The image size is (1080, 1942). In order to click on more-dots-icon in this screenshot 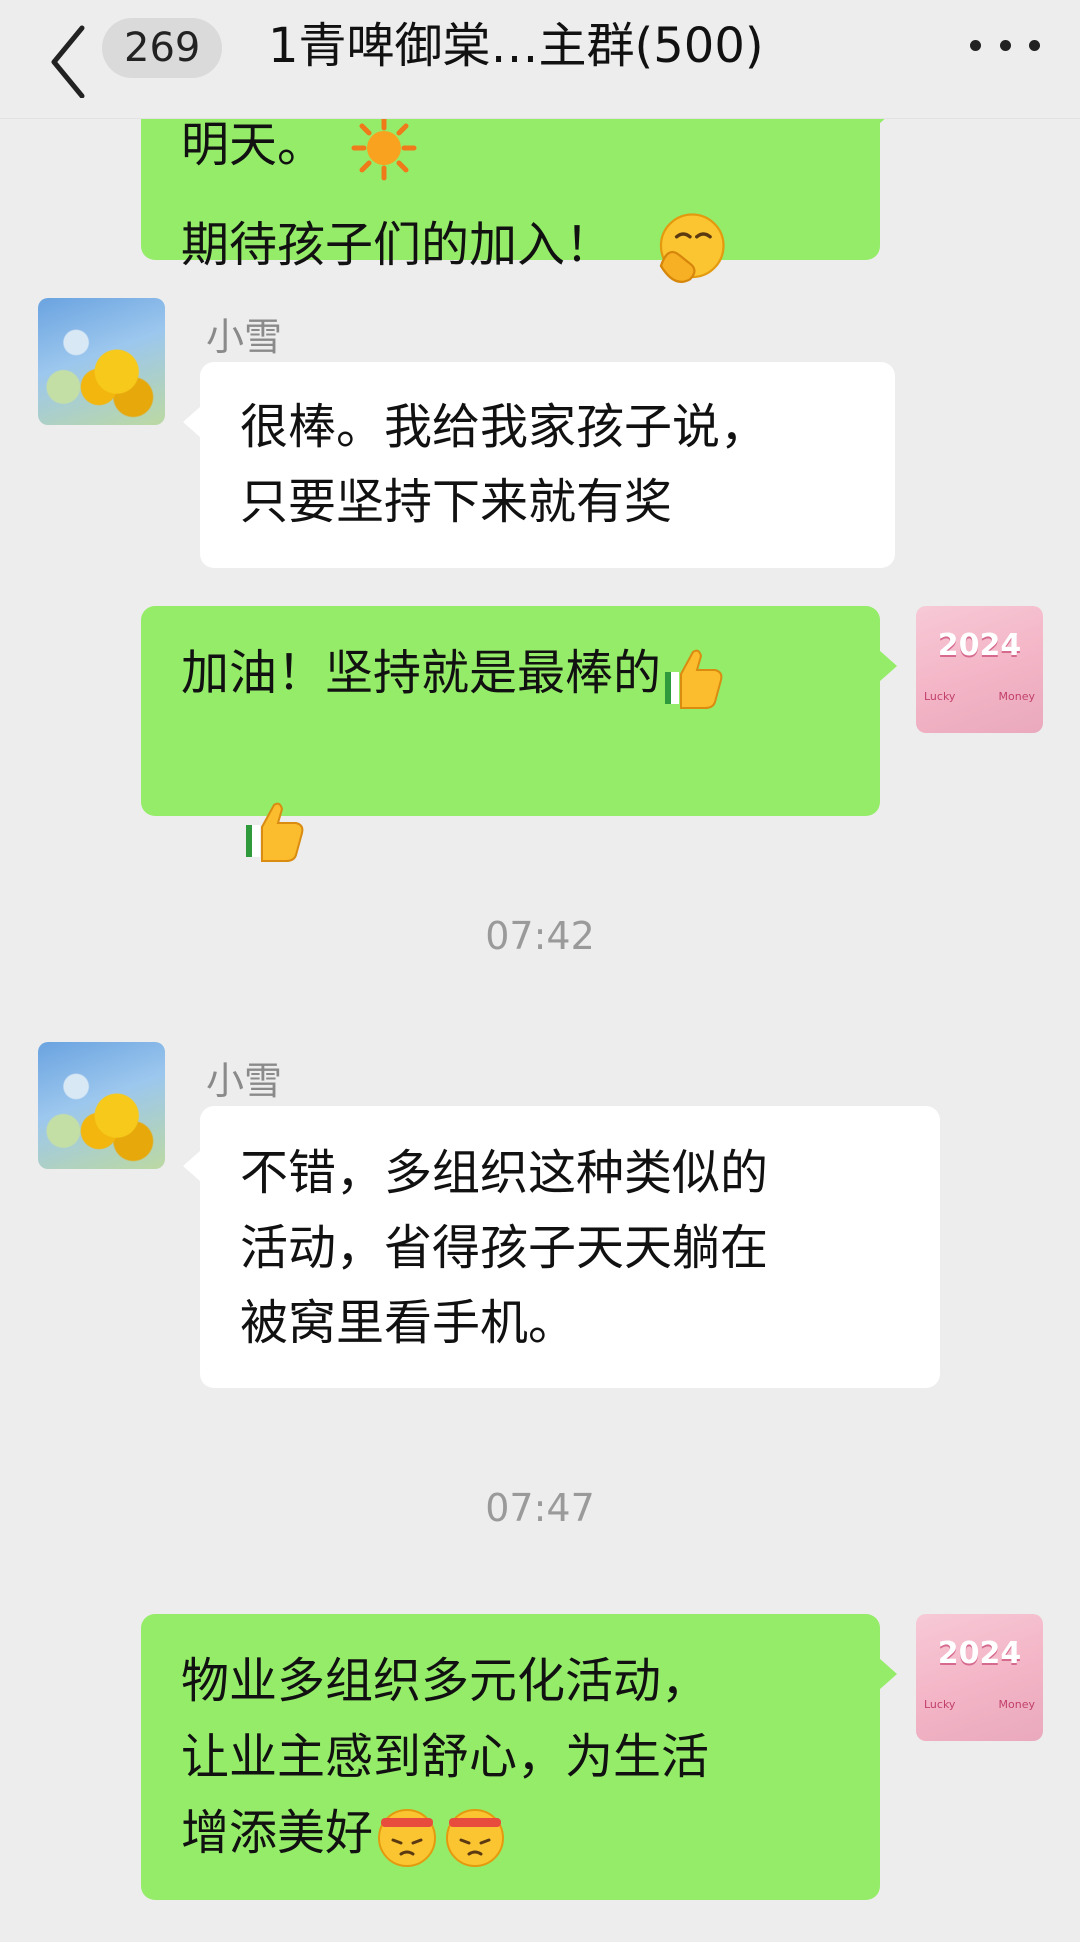, I will do `click(975, 45)`.